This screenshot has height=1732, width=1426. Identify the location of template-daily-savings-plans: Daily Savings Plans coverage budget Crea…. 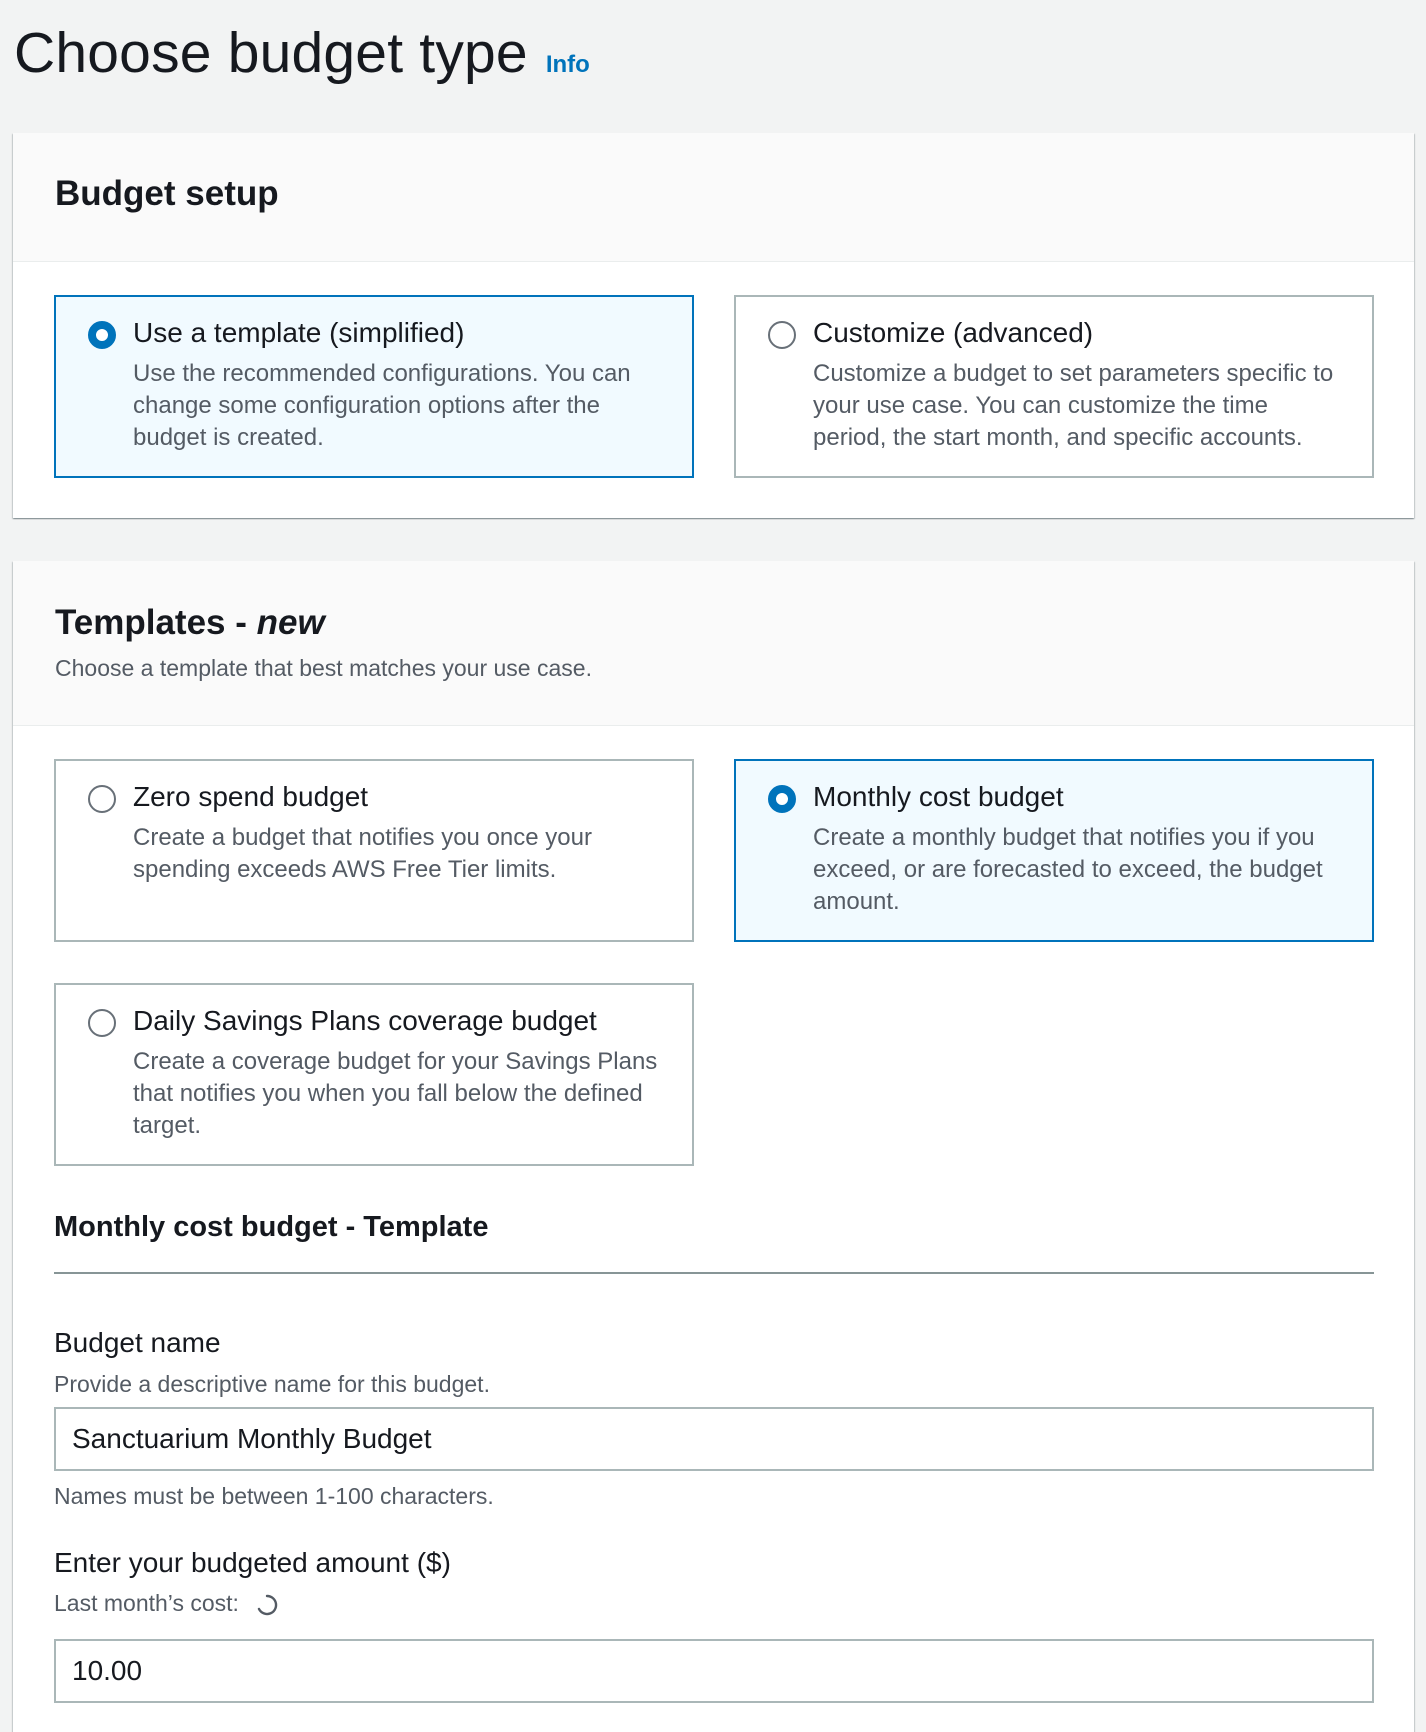
(374, 1074).